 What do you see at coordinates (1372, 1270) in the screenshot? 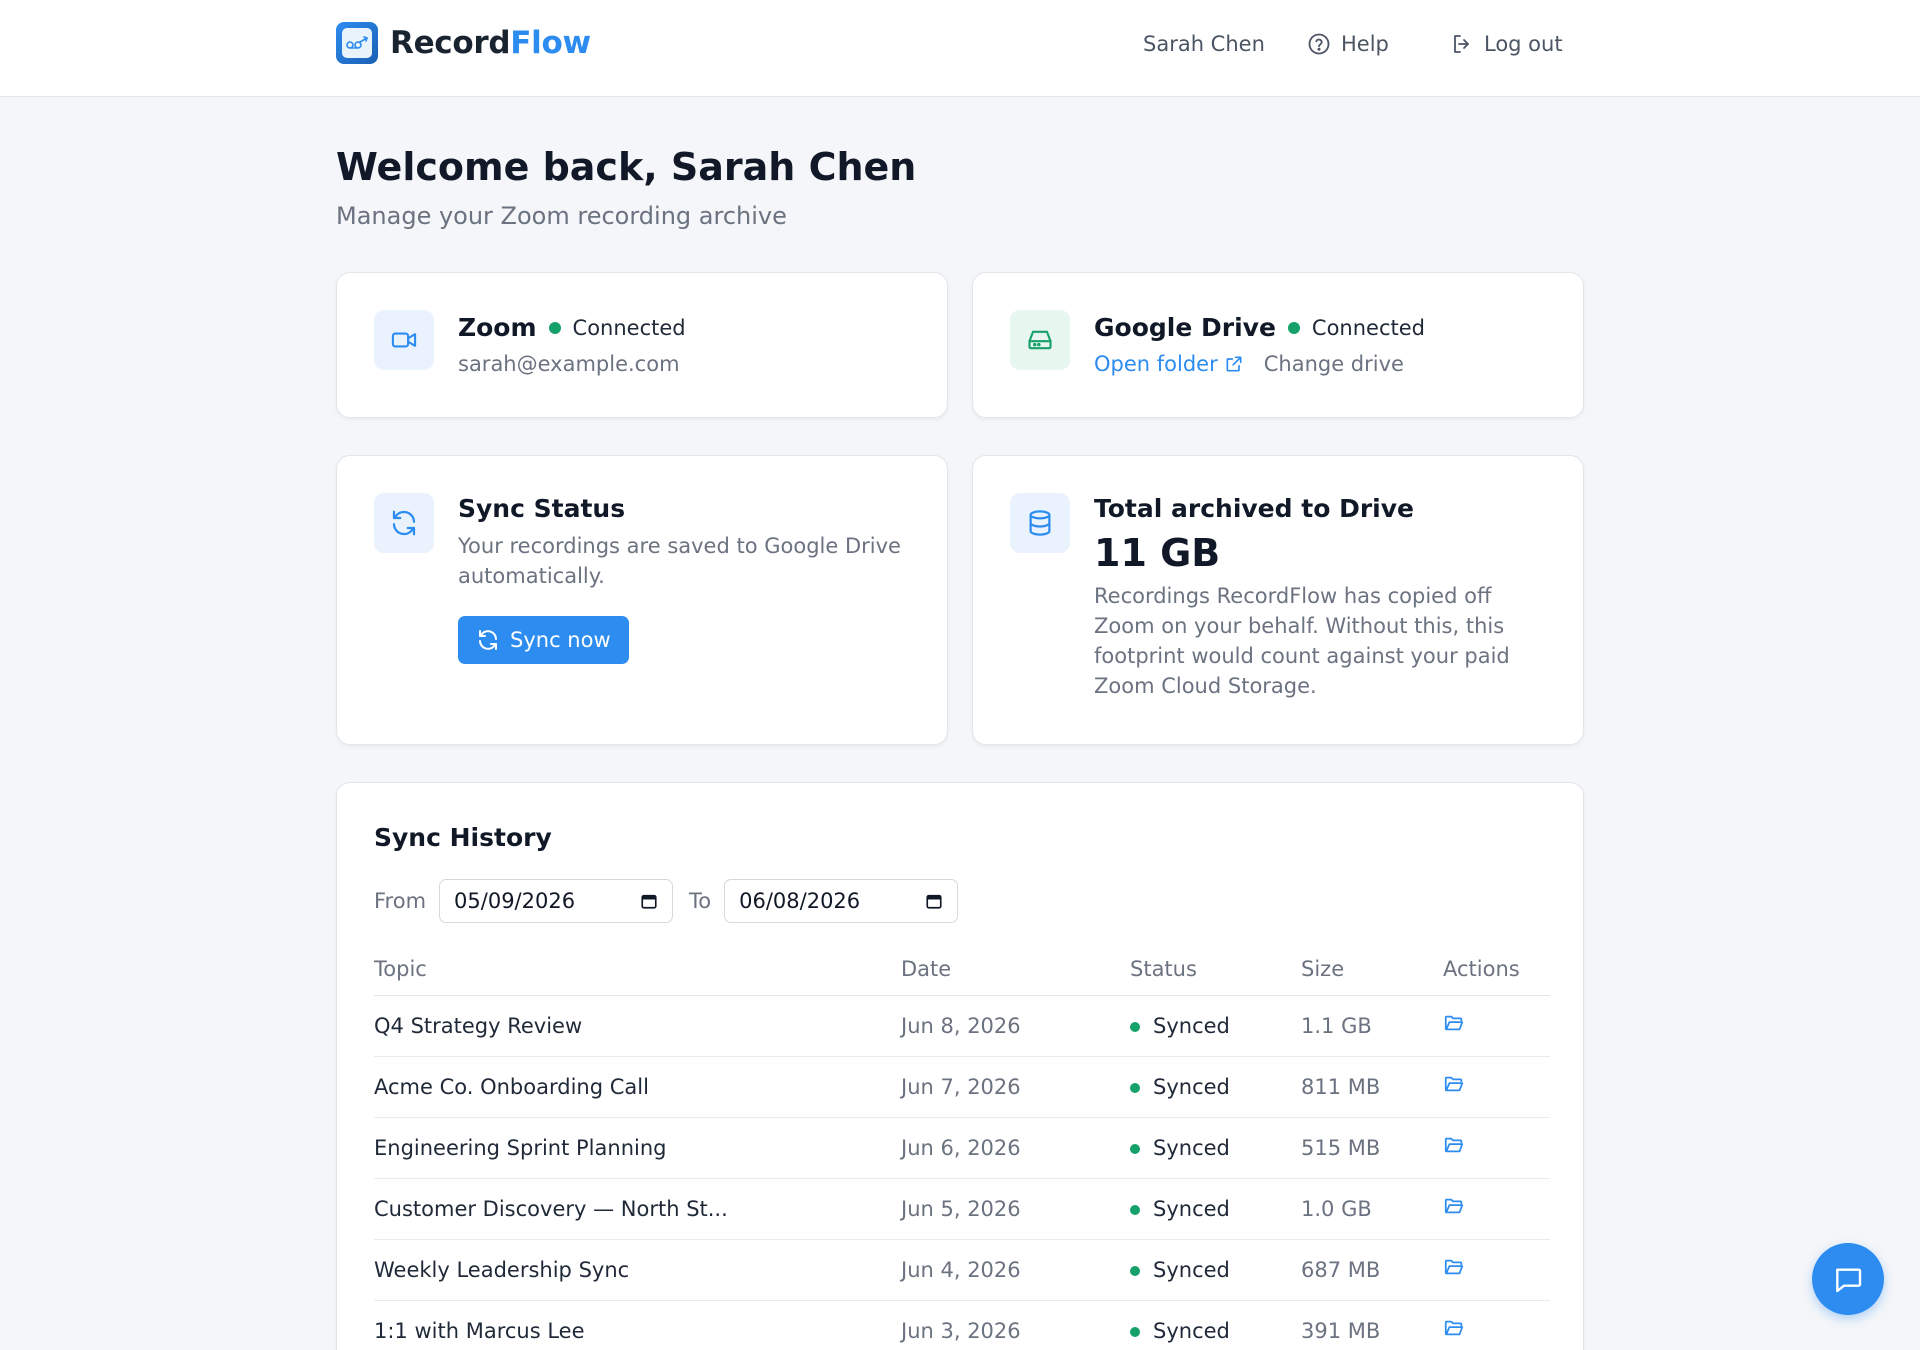
I see `row-size: 687 MB` at bounding box center [1372, 1270].